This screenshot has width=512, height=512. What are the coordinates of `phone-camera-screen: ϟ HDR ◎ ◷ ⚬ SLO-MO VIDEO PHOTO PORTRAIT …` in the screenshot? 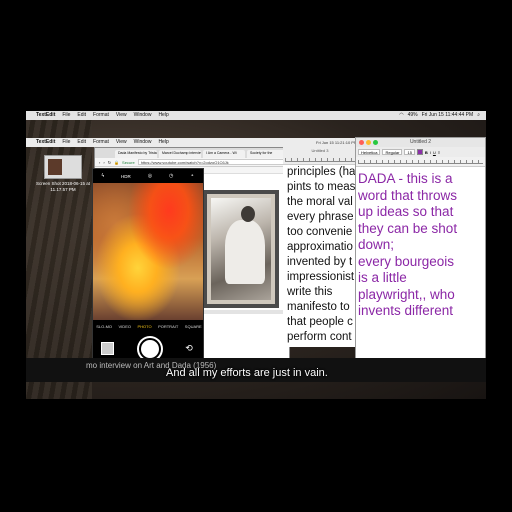 It's located at (148, 266).